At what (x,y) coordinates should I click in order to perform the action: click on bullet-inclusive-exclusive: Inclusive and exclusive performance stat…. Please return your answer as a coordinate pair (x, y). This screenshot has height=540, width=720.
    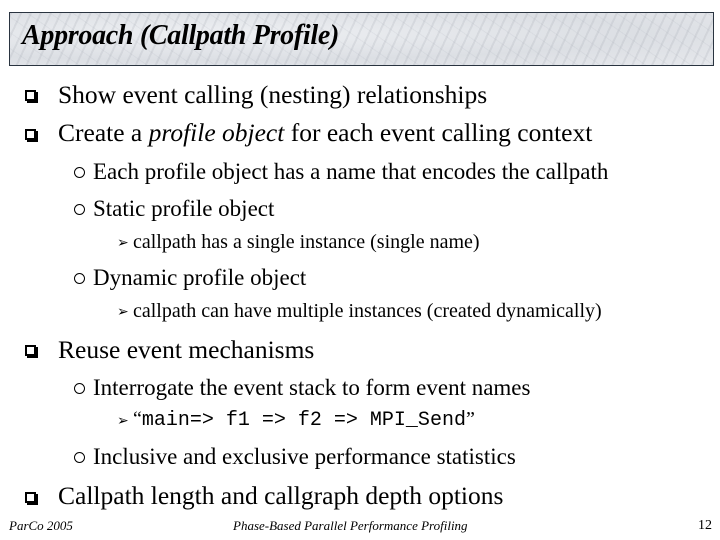
    Looking at the image, I should click on (304, 456).